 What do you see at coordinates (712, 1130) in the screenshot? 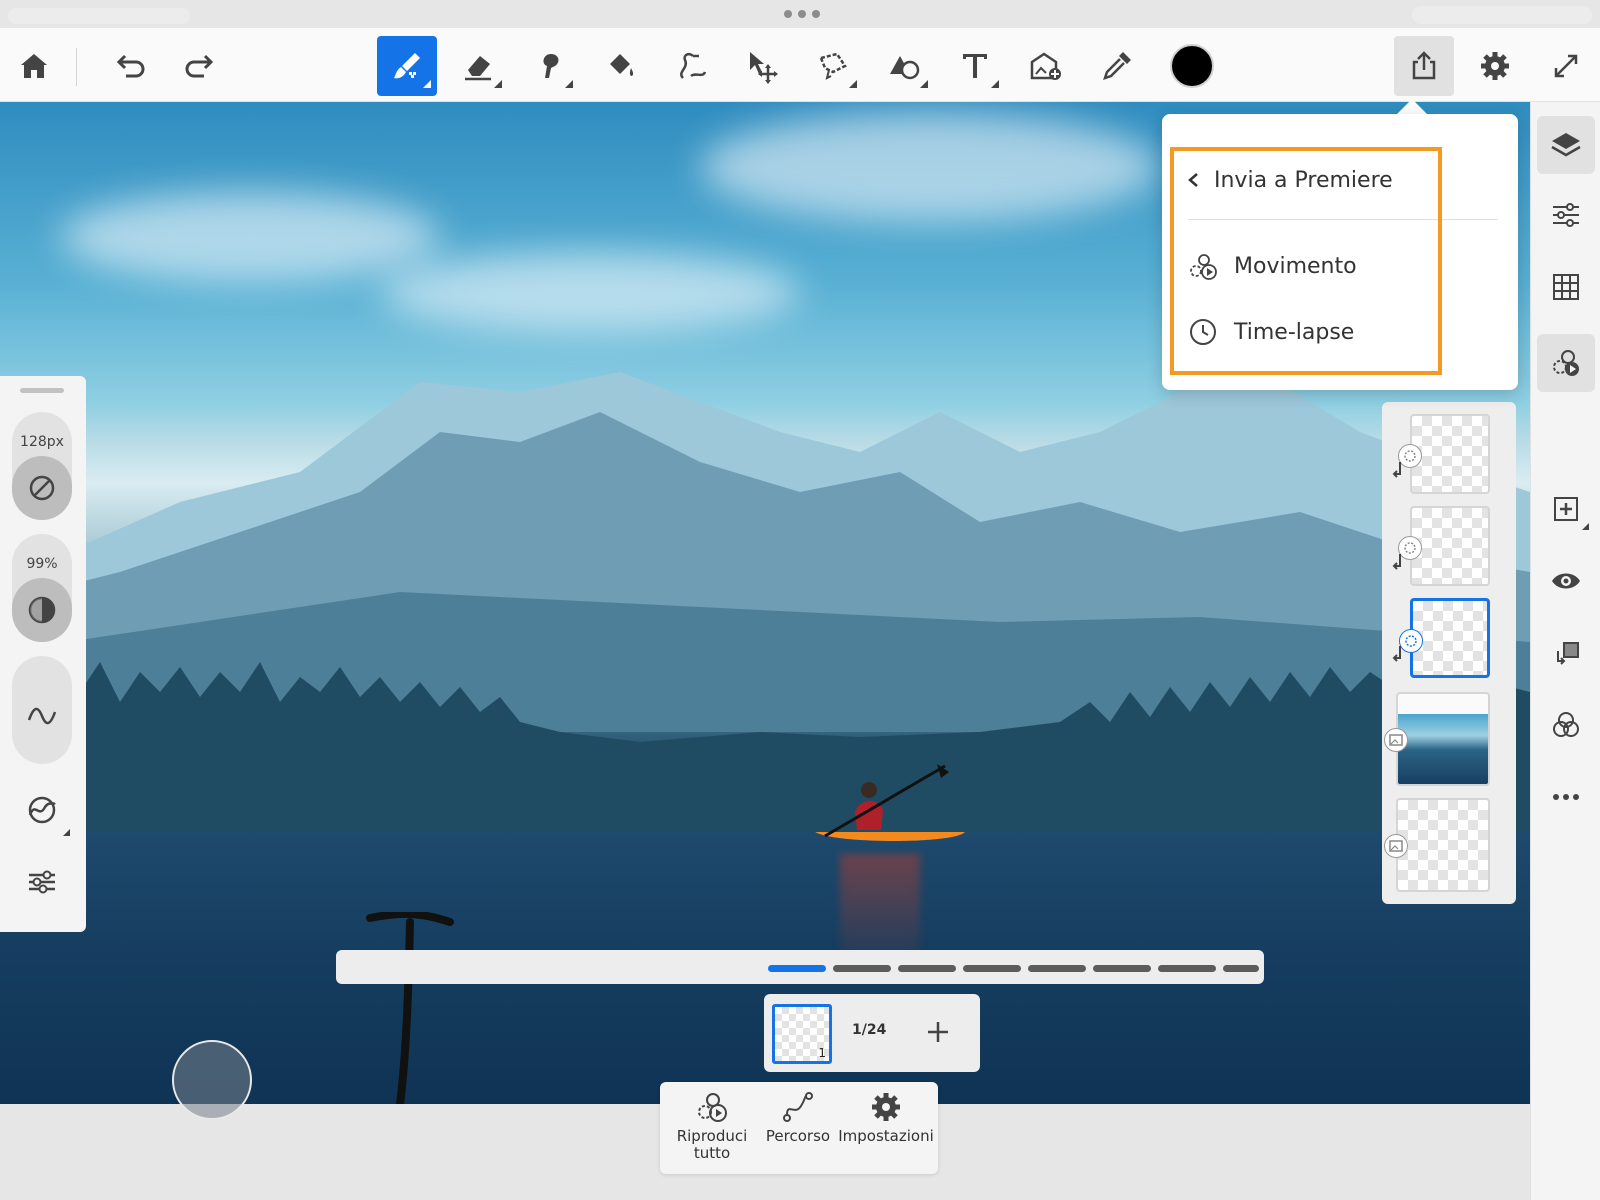
I see `play-all-button: Riproduci tutto` at bounding box center [712, 1130].